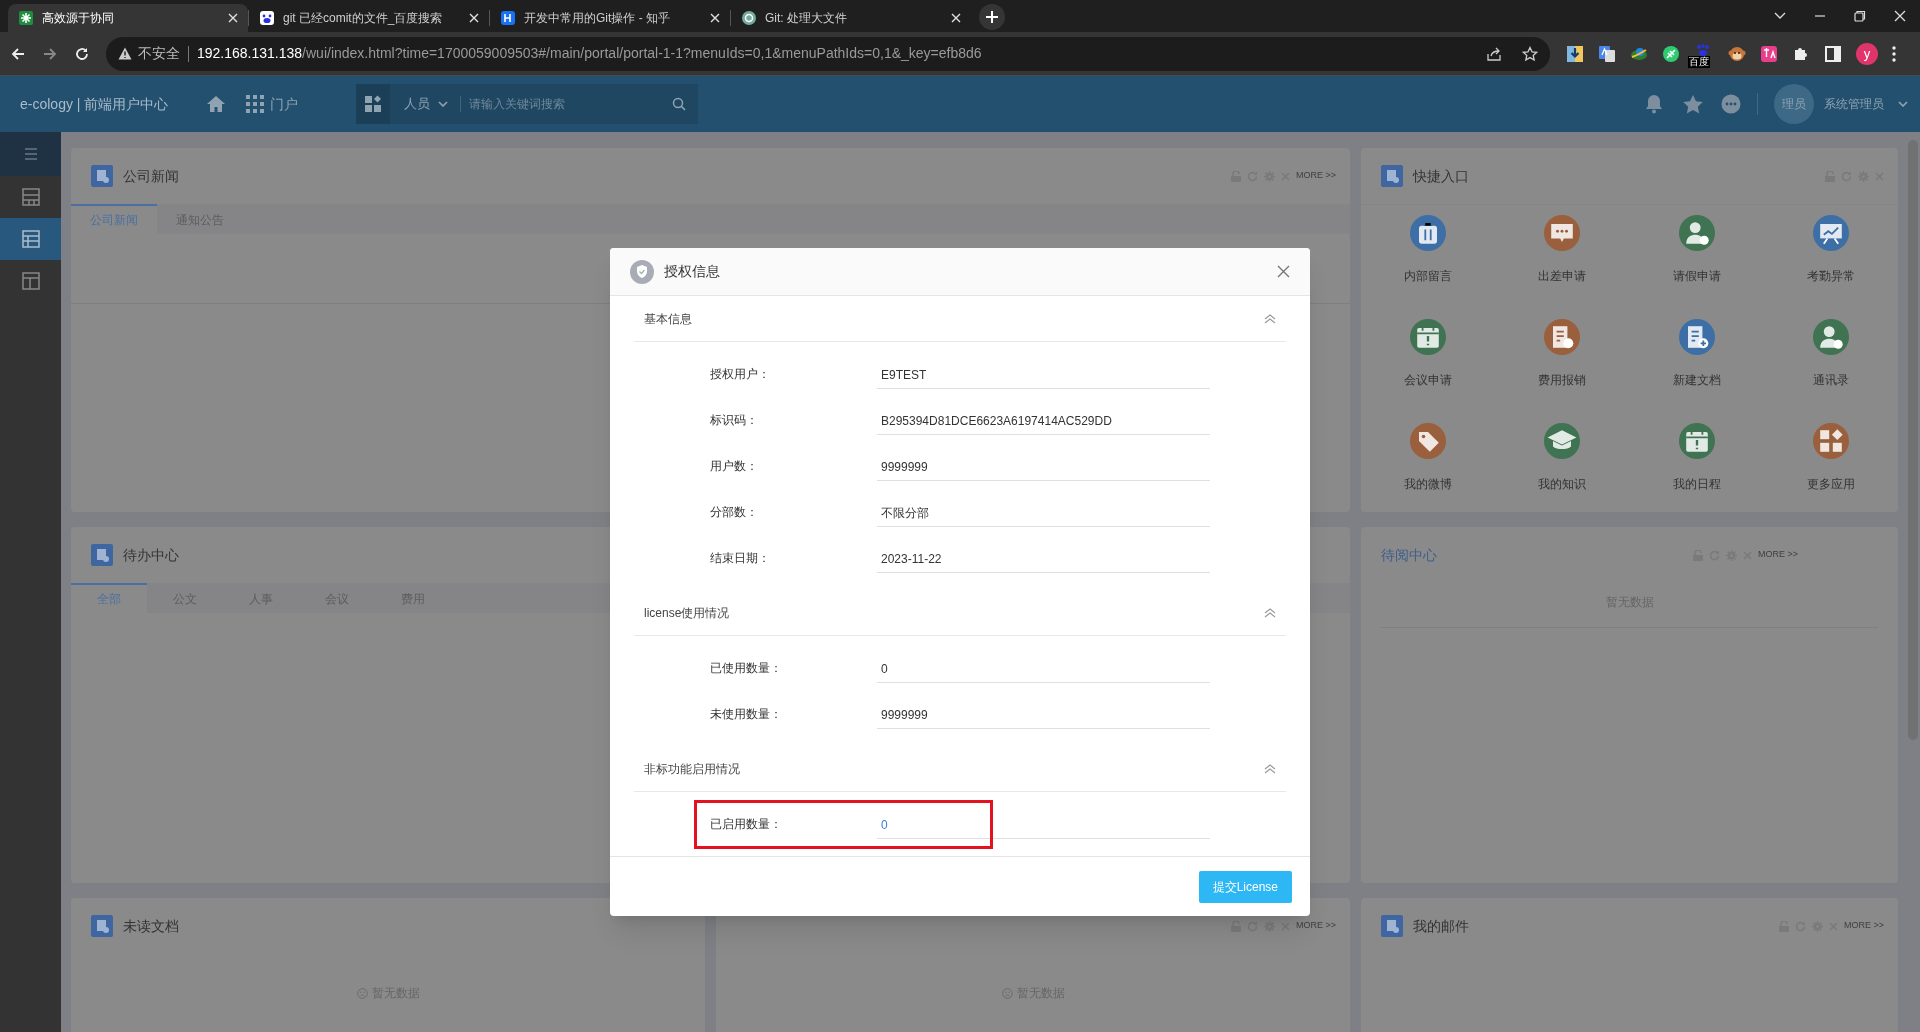  I want to click on extension-badge: 百度, so click(1699, 61).